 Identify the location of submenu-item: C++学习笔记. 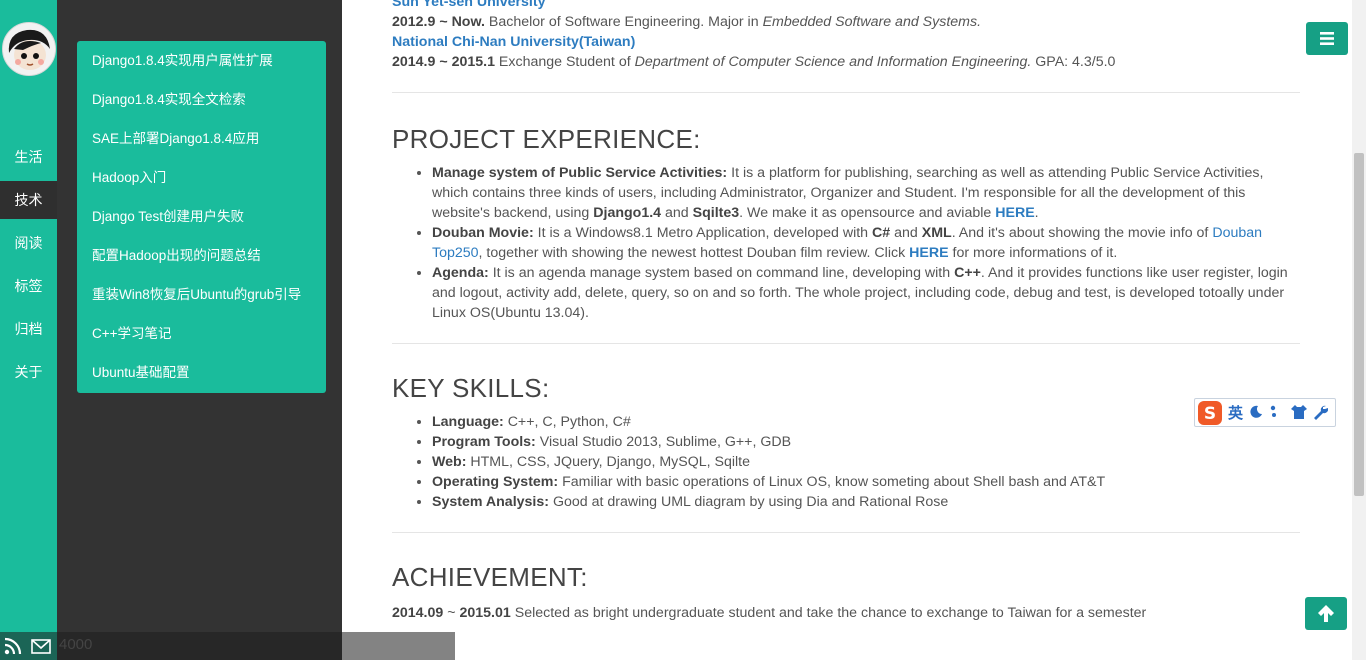
(201, 333).